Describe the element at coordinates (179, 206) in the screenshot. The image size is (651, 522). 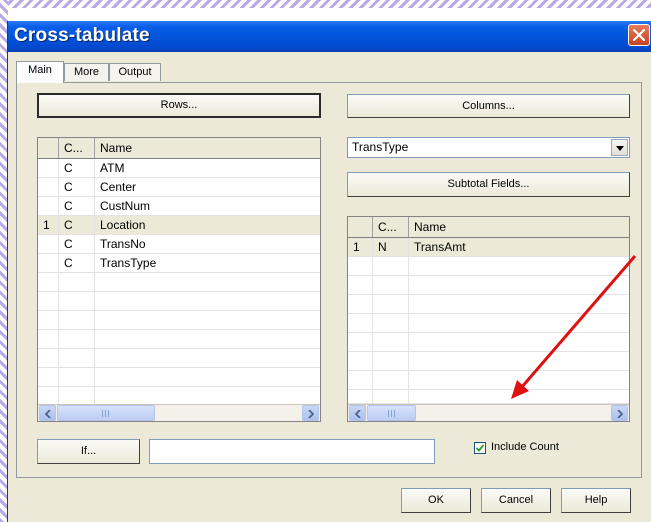
I see `rows-grid-row: C CustNum` at that location.